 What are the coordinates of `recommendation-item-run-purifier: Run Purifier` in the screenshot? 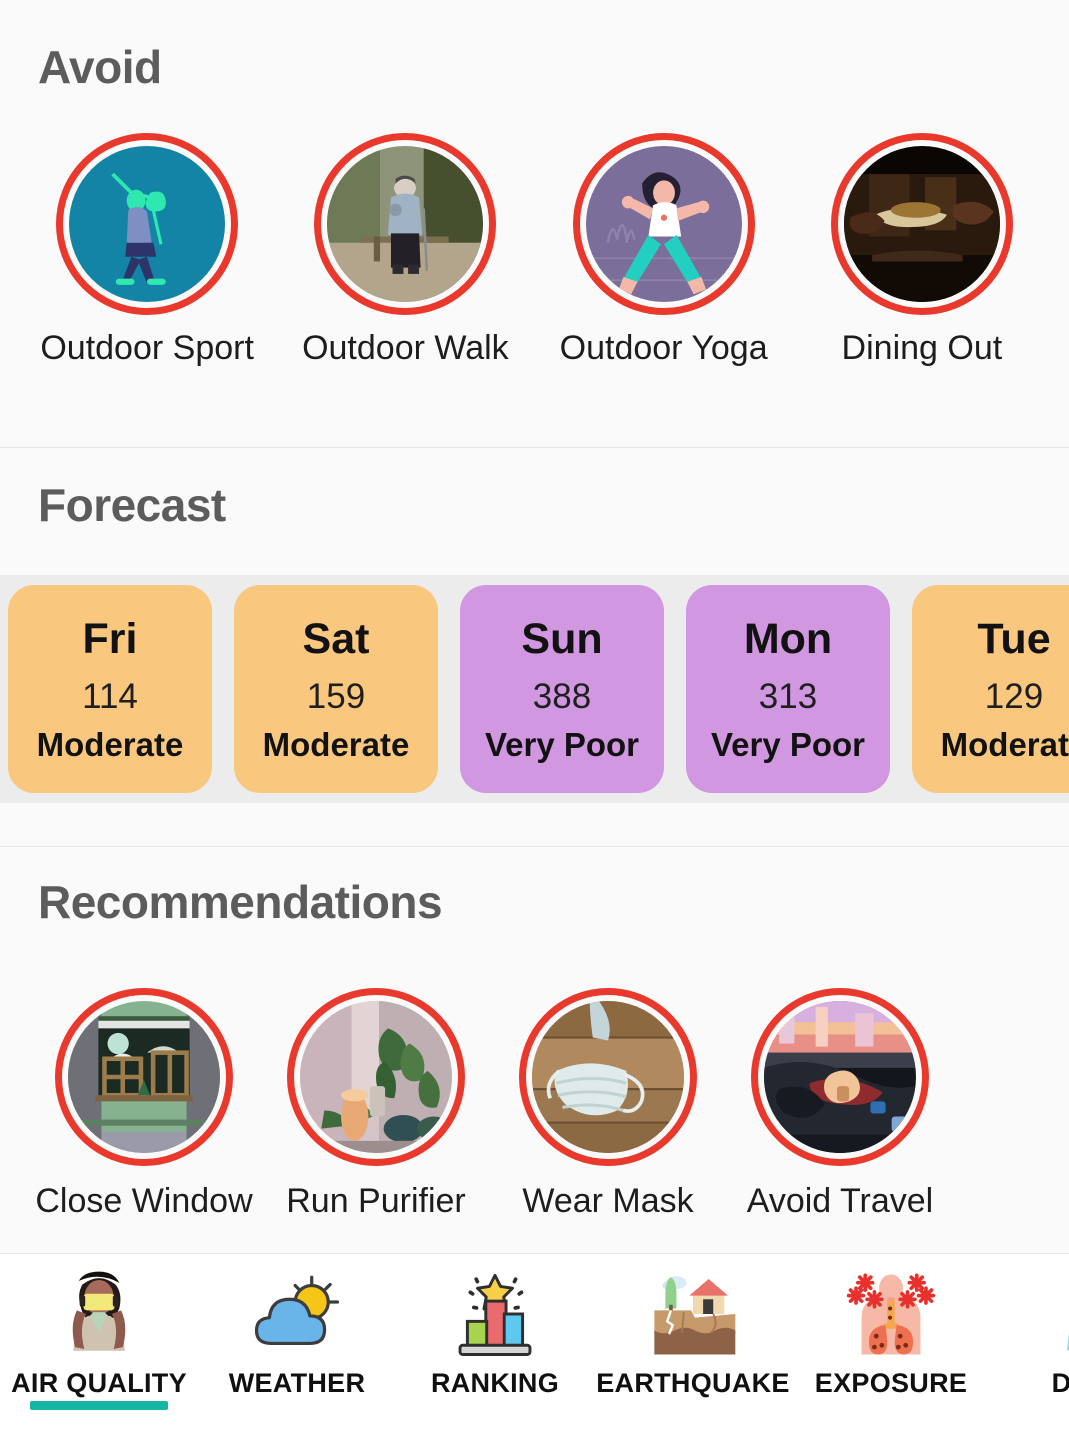 It's located at (376, 1104).